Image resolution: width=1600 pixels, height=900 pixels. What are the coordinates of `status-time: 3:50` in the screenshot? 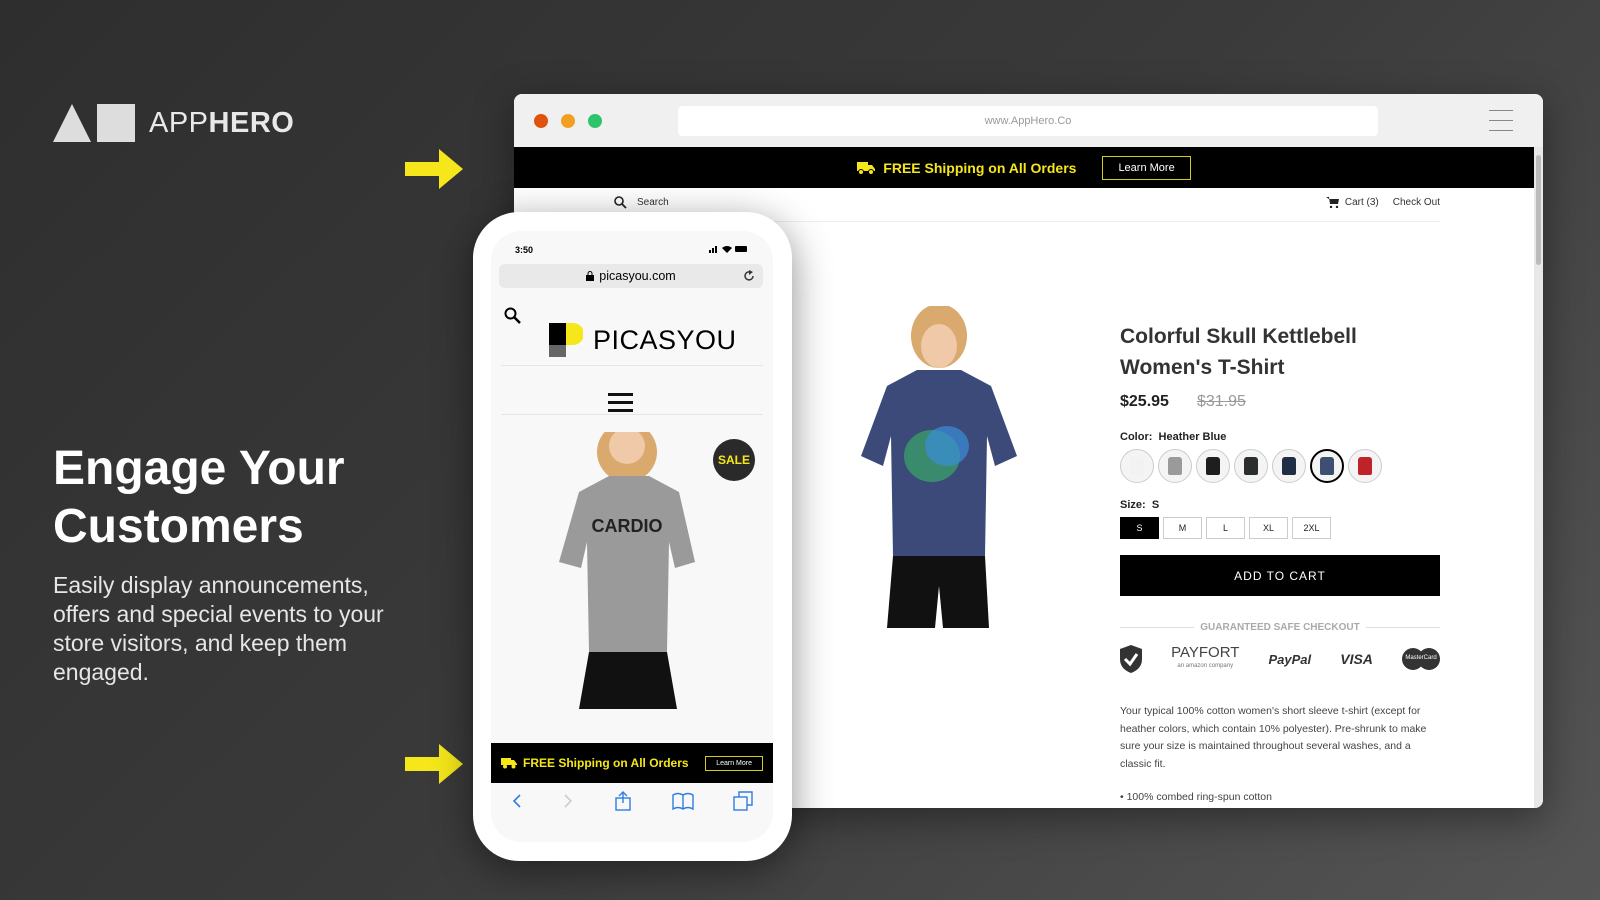 It's located at (524, 250).